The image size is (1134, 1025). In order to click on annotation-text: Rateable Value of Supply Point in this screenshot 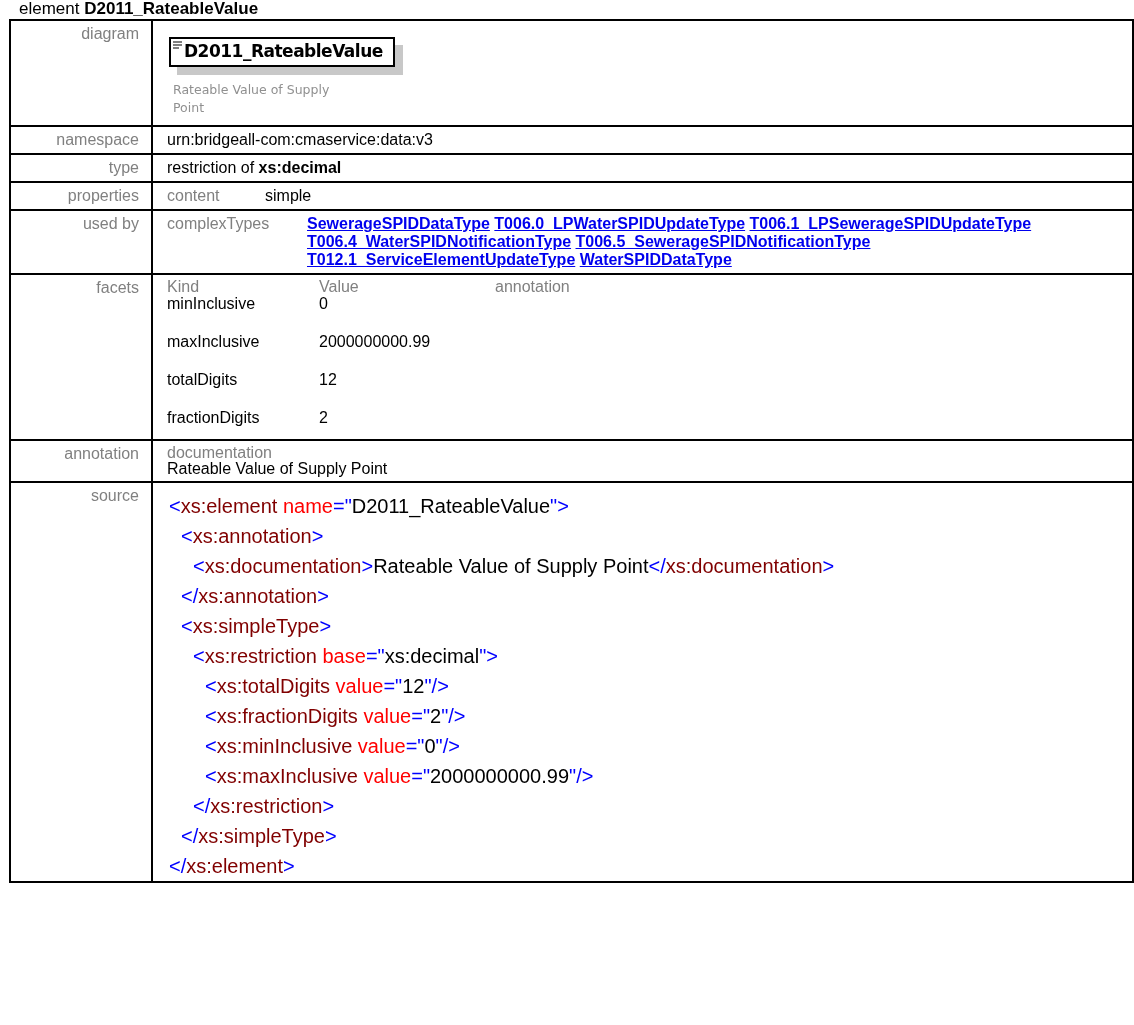, I will do `click(278, 469)`.